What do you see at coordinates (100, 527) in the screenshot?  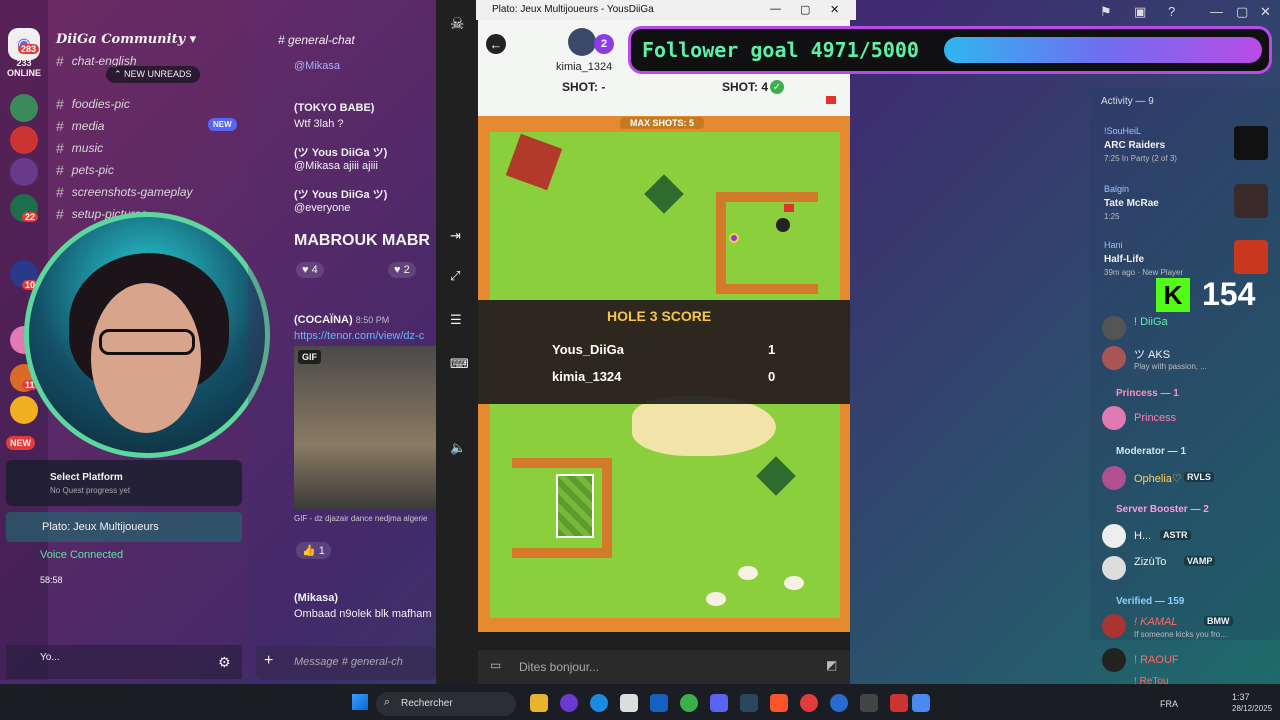 I see `activity-name: Plato: Jeux Multijoueurs` at bounding box center [100, 527].